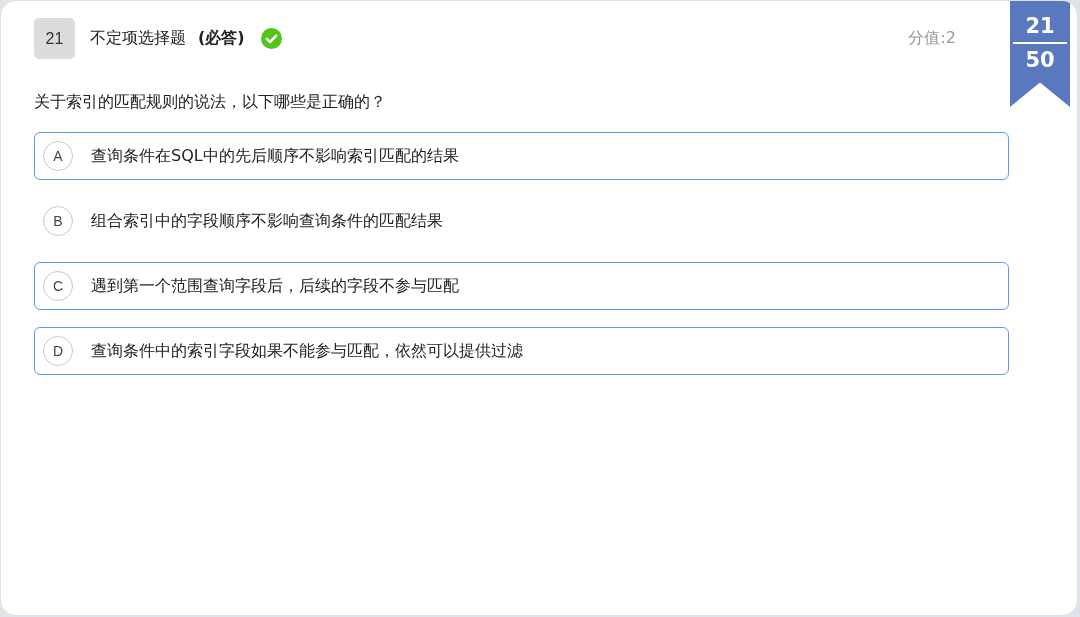 The width and height of the screenshot is (1080, 617). Describe the element at coordinates (221, 38) in the screenshot. I see `required-label: (必答)` at that location.